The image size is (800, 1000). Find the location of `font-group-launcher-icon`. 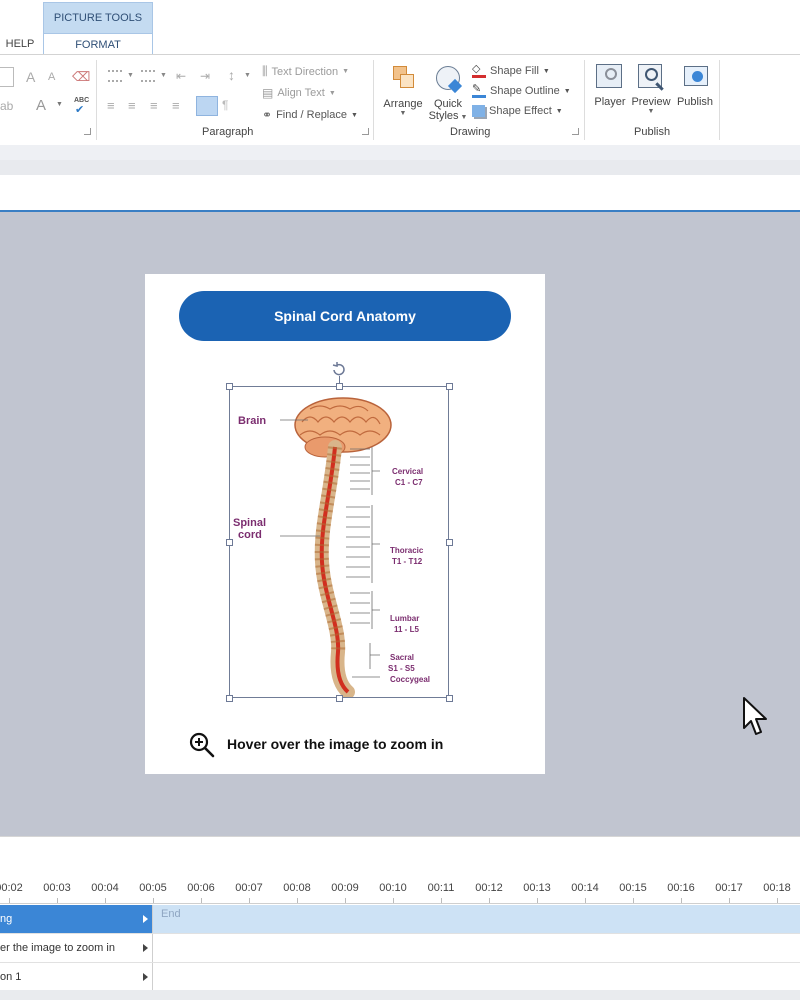

font-group-launcher-icon is located at coordinates (87, 131).